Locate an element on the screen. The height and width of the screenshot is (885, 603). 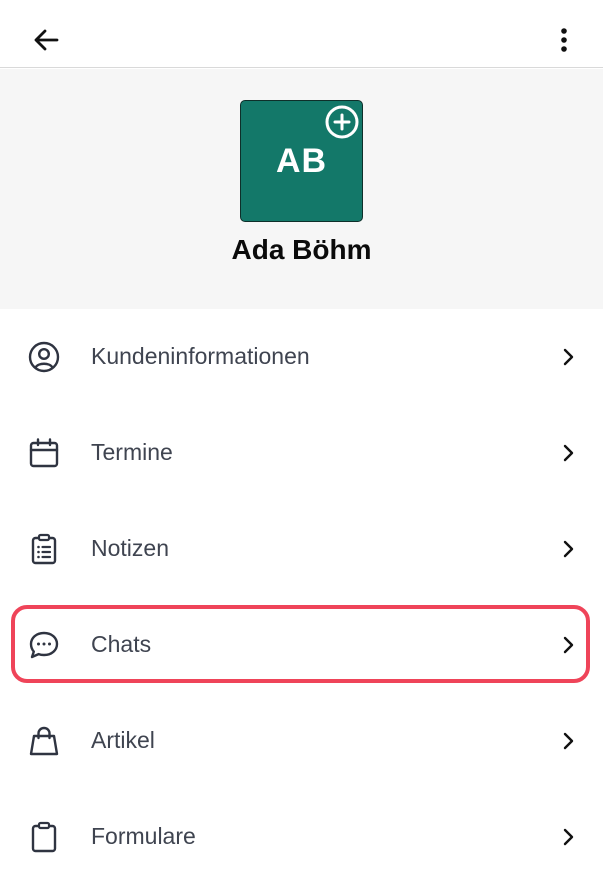
calendar-icon is located at coordinates (44, 453).